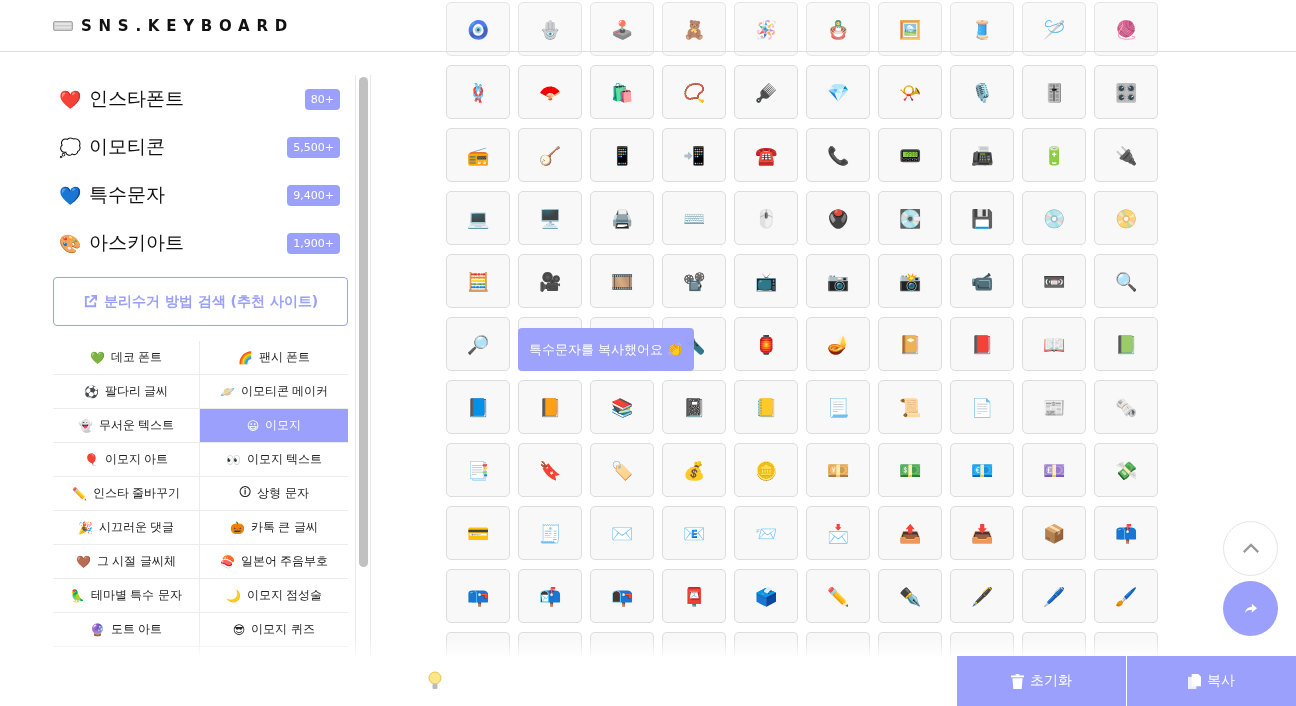 This screenshot has height=706, width=1296. What do you see at coordinates (838, 155) in the screenshot?
I see `emoji-key: 📞` at bounding box center [838, 155].